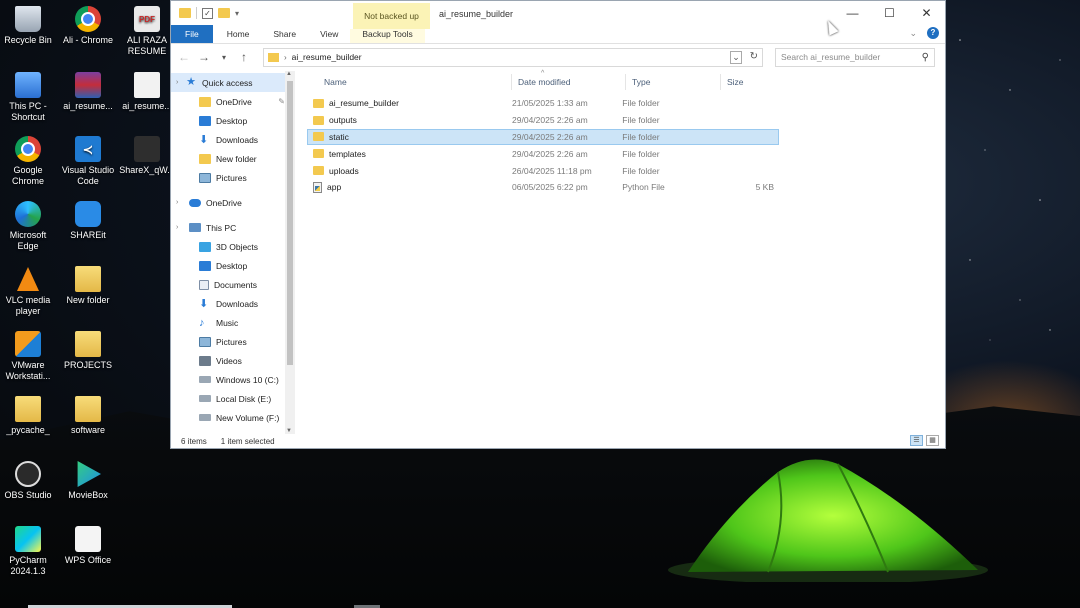  I want to click on desktop-icon-obs: OBS Studio, so click(28, 481).